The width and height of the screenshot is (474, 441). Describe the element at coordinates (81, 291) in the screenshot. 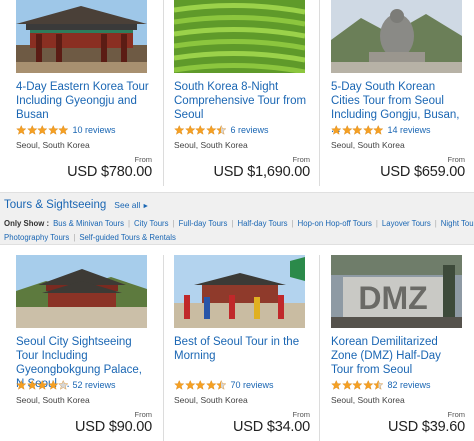

I see `product-image-palace` at that location.